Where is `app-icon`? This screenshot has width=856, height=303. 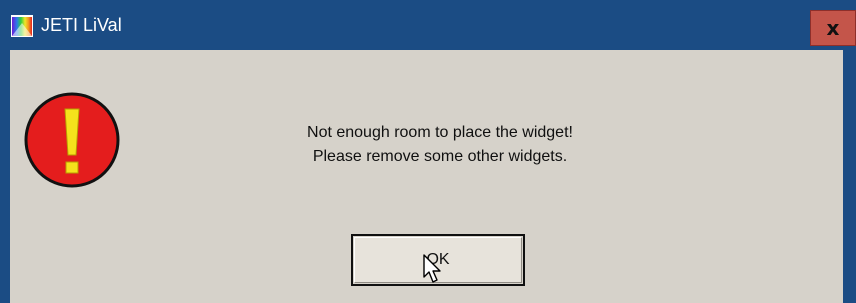 app-icon is located at coordinates (22, 26).